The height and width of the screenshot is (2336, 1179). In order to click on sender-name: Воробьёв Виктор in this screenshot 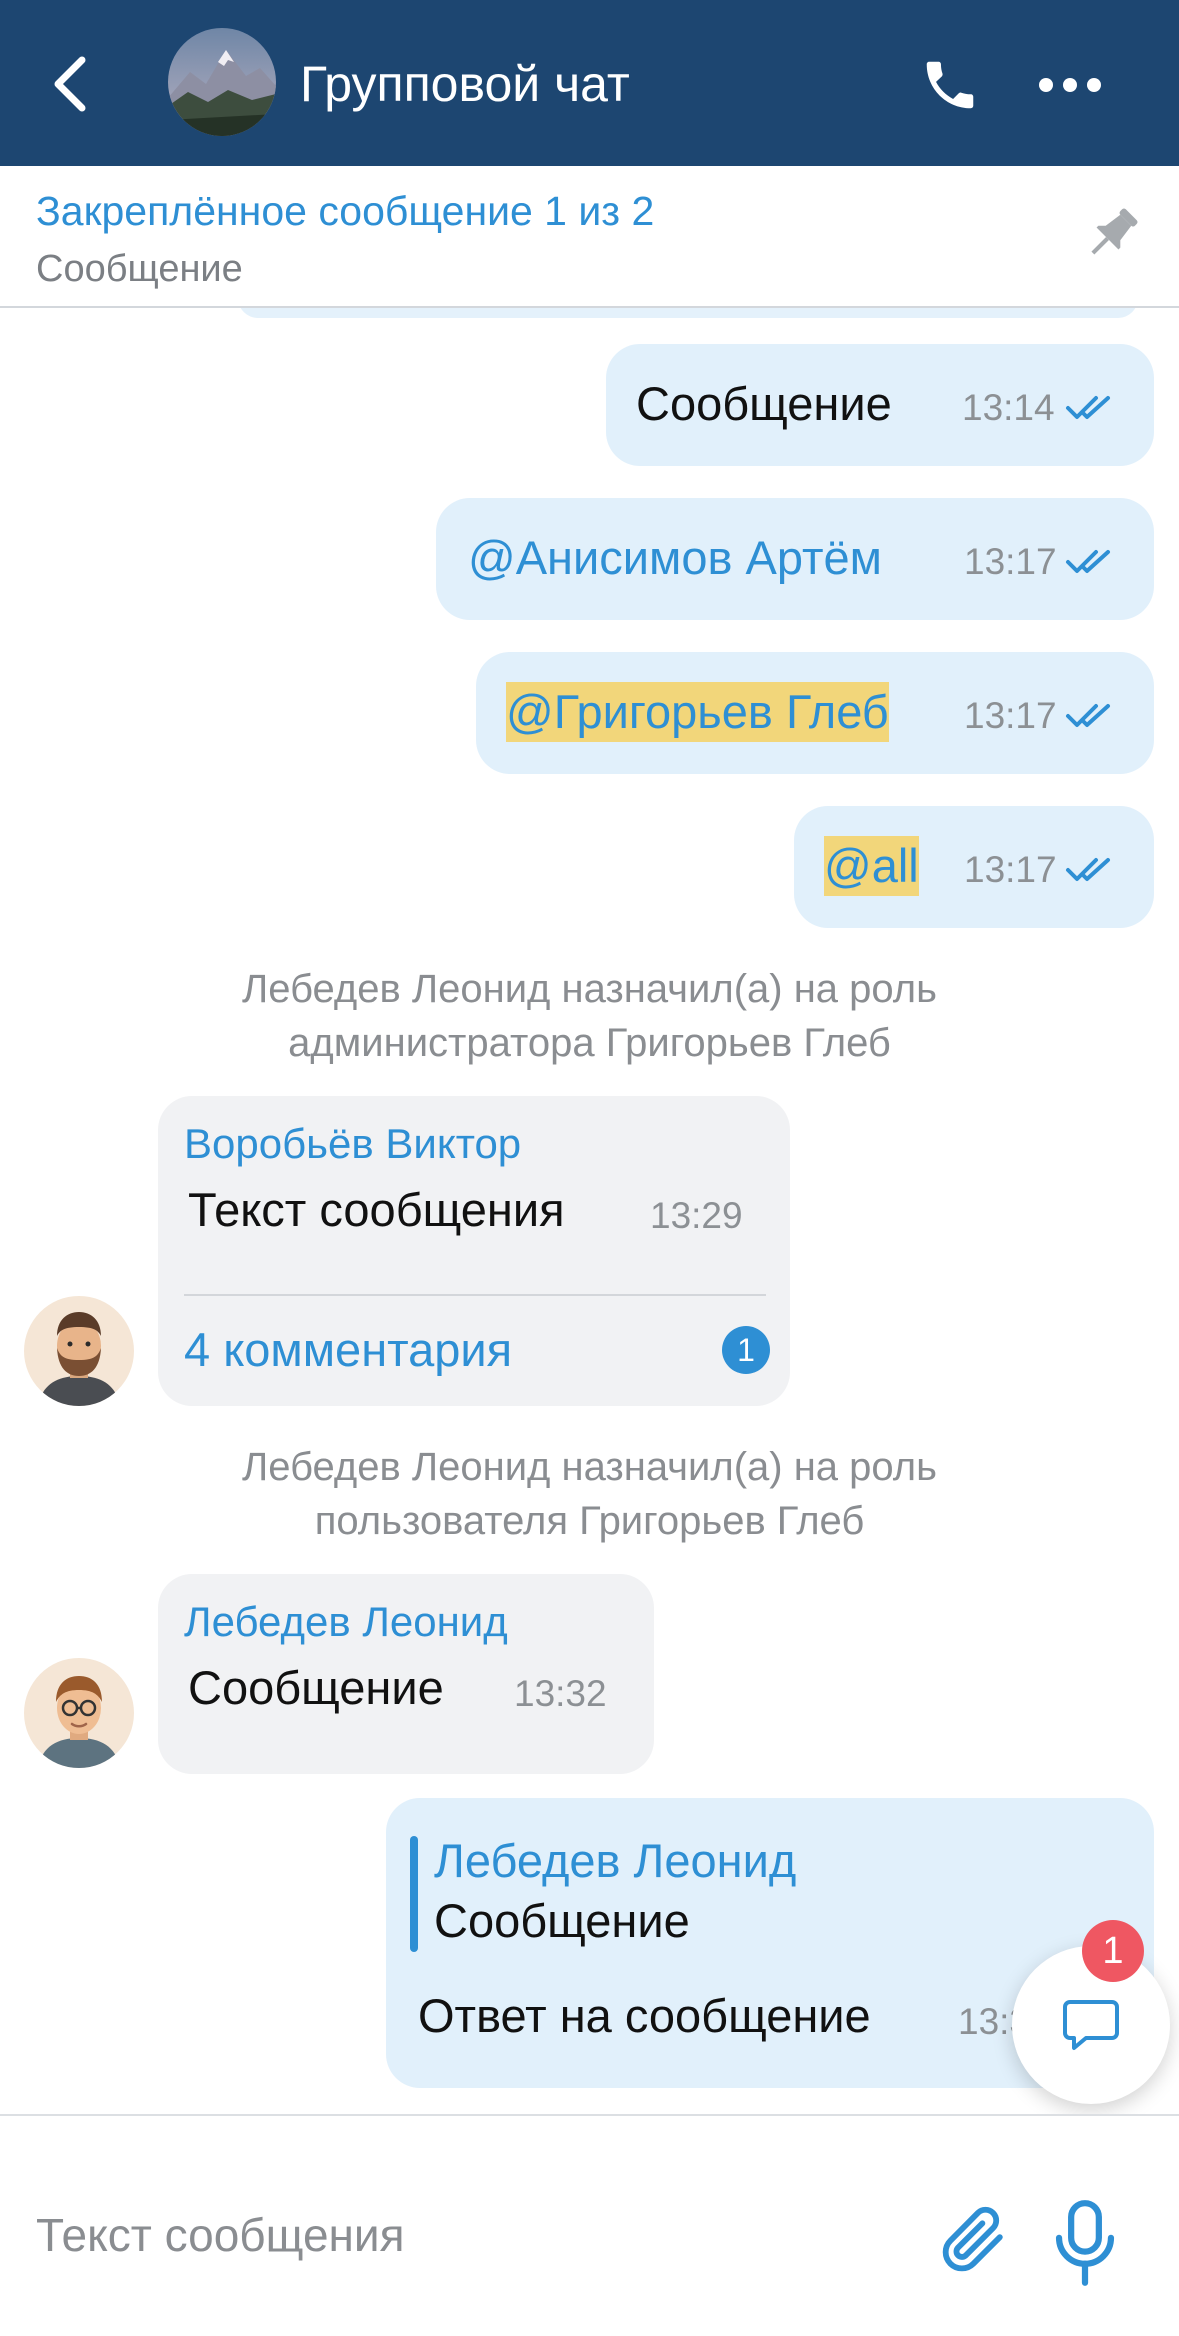, I will do `click(352, 1144)`.